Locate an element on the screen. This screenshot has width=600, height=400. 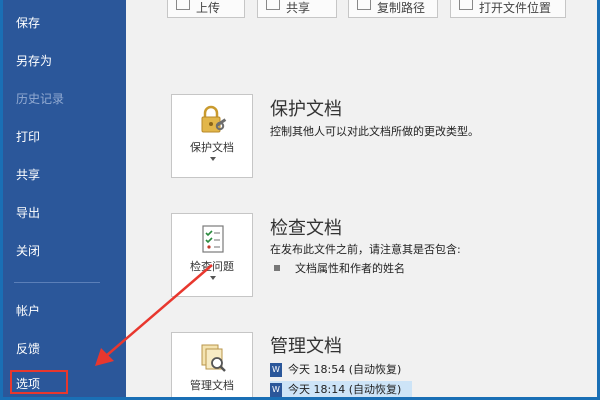
copy-path-icon is located at coordinates (364, 5).